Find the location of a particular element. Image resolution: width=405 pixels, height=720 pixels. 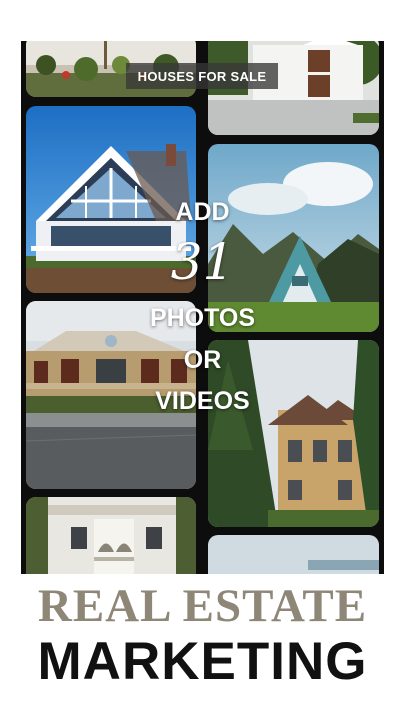

houses-for-sale-badge: HOUSES FOR SALE is located at coordinates (202, 76).